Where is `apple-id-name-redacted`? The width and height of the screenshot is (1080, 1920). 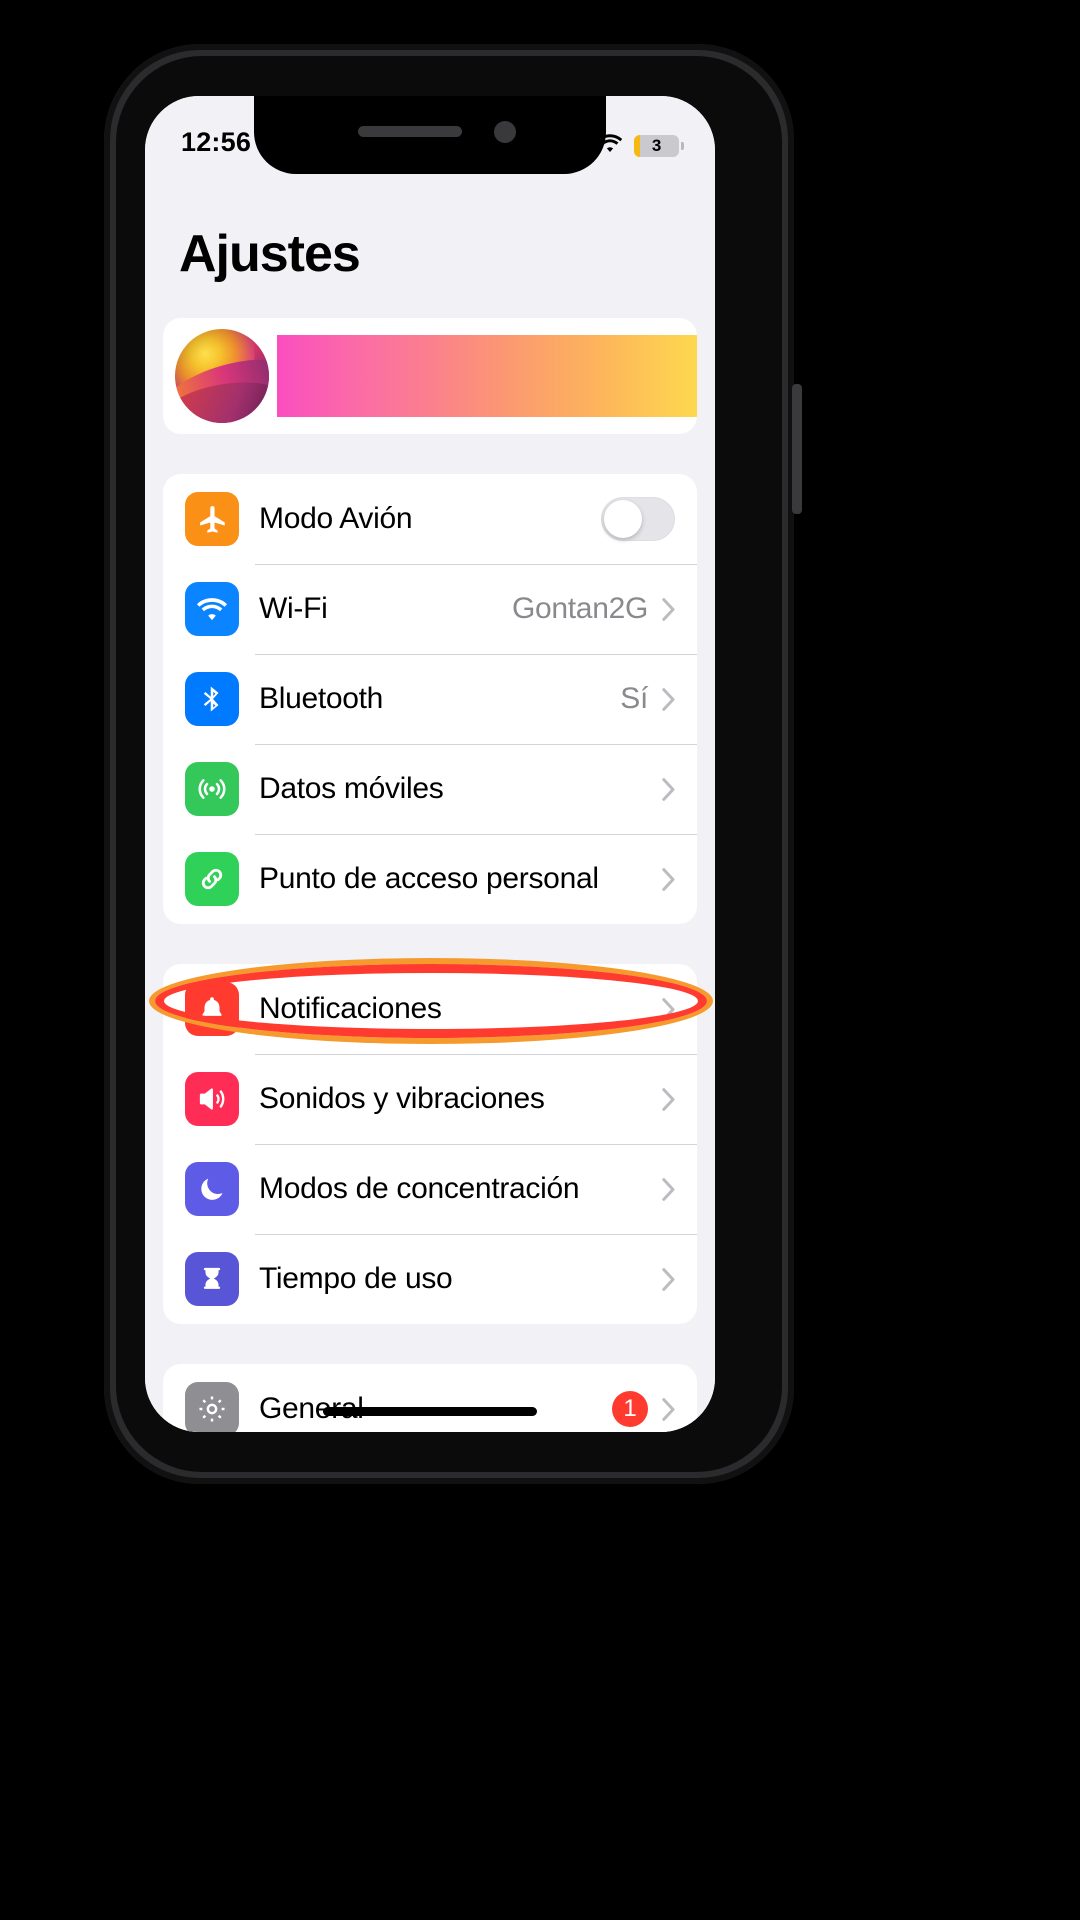
apple-id-name-redacted is located at coordinates (487, 376).